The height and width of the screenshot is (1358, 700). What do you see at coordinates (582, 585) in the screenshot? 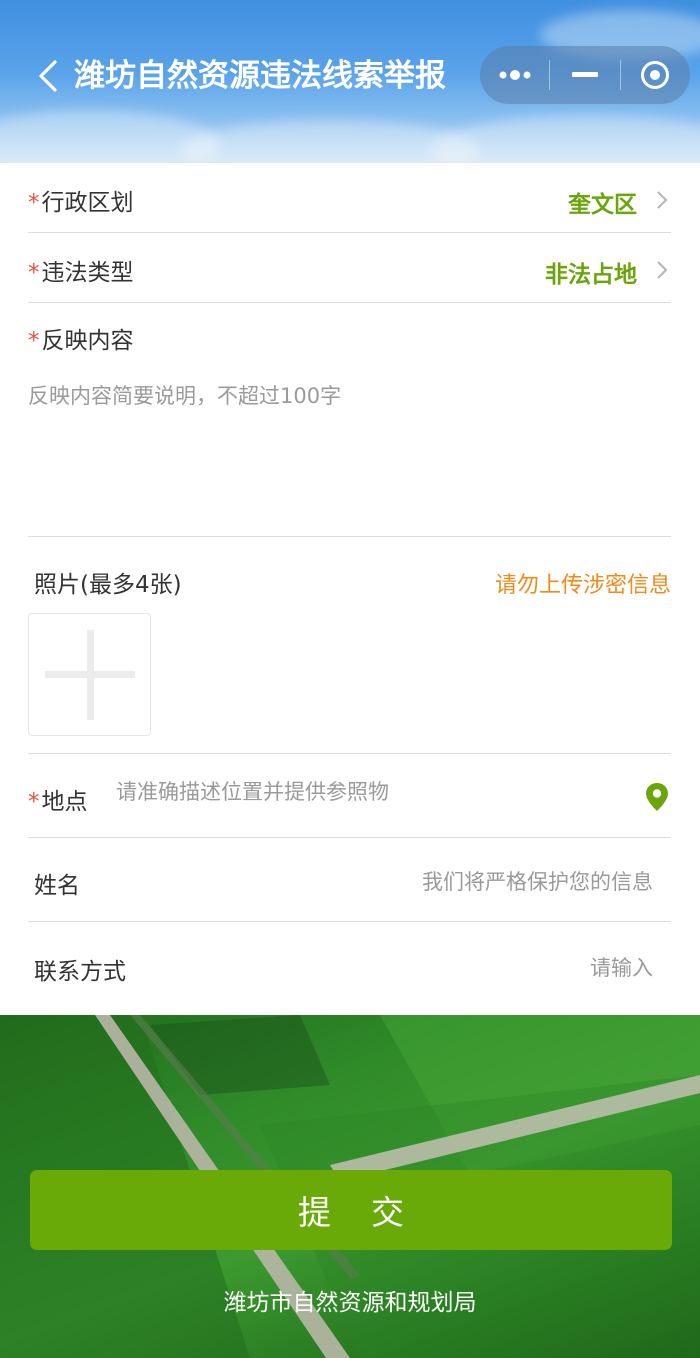
I see `photos-warning: 请勿上传涉密信息` at bounding box center [582, 585].